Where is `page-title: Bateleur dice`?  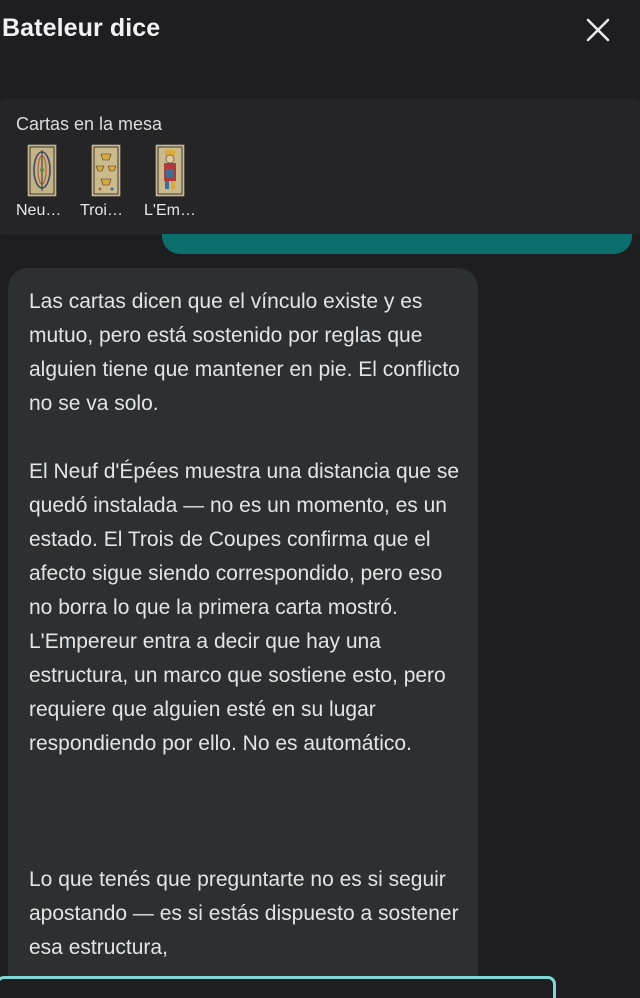 page-title: Bateleur dice is located at coordinates (81, 28).